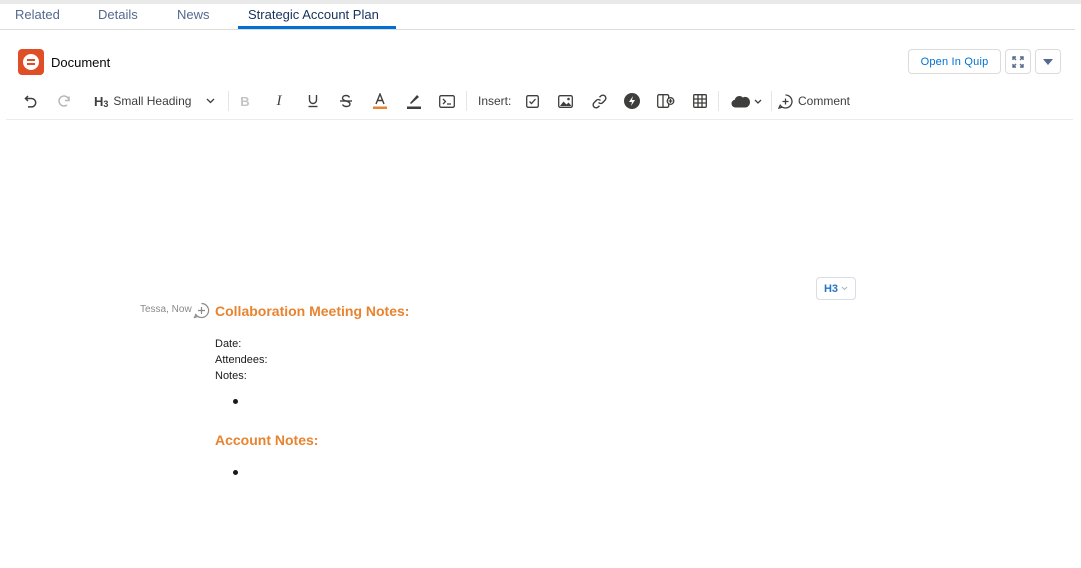 The image size is (1081, 568). I want to click on tab-strategic-account-plan: Strategic Account Plan, so click(313, 14).